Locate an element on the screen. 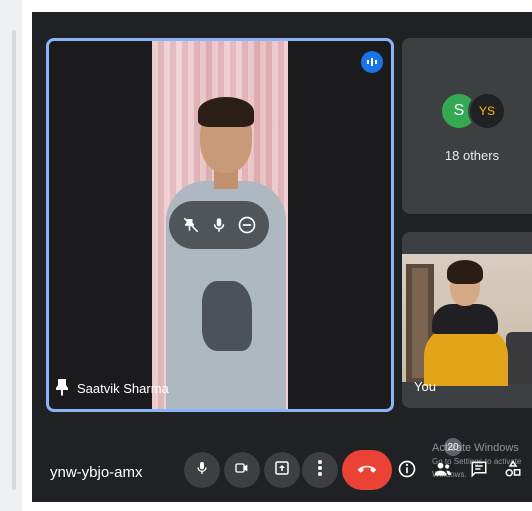  meeting-code: ynw-ybjo-amx is located at coordinates (96, 472).